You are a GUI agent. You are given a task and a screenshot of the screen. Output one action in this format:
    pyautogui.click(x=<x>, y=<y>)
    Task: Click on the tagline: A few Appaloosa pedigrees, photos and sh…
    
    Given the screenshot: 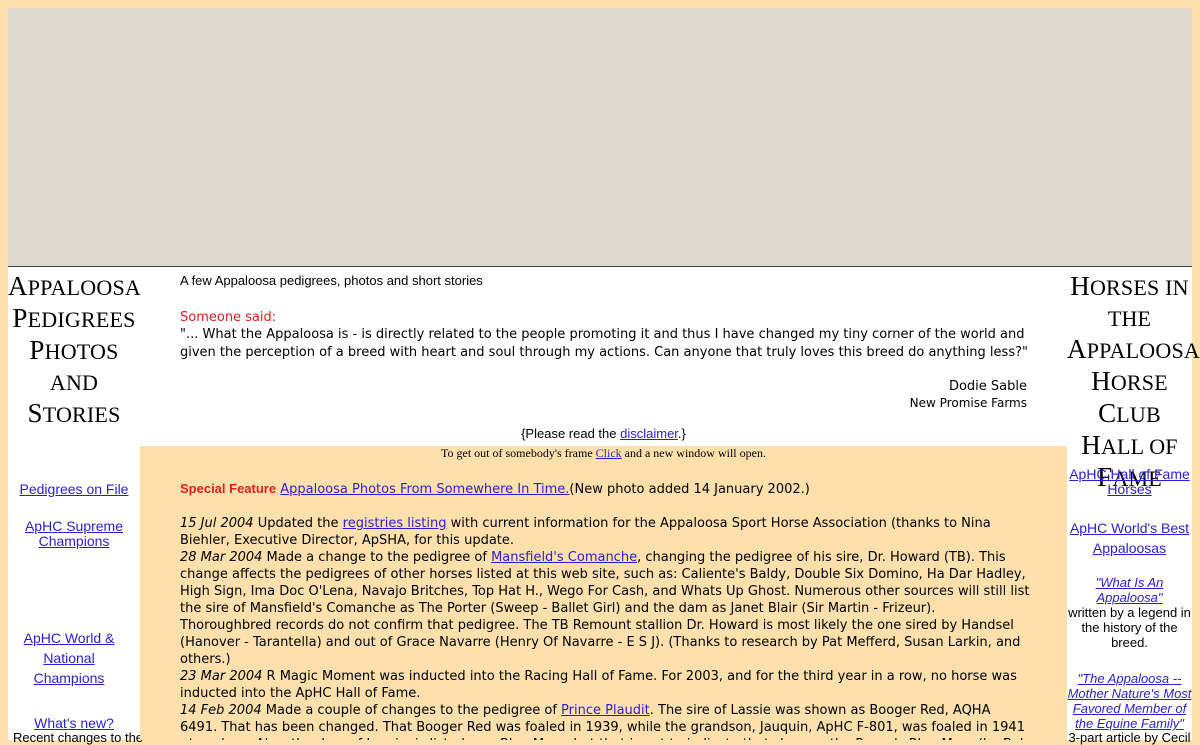 What is the action you would take?
    pyautogui.click(x=331, y=280)
    